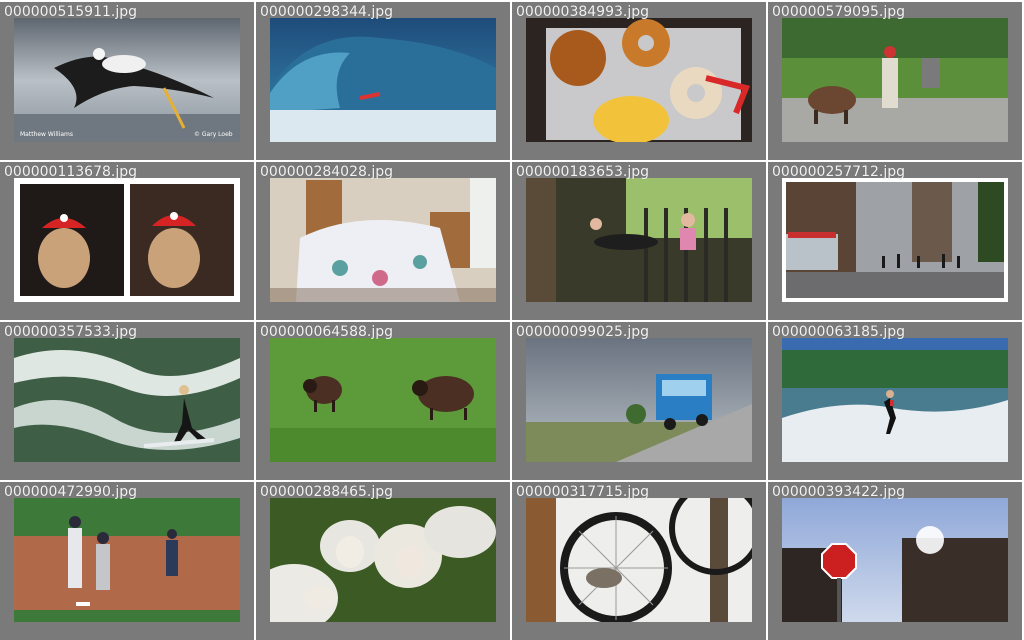  I want to click on grid-tile: 000000099025.jpg, so click(639, 401).